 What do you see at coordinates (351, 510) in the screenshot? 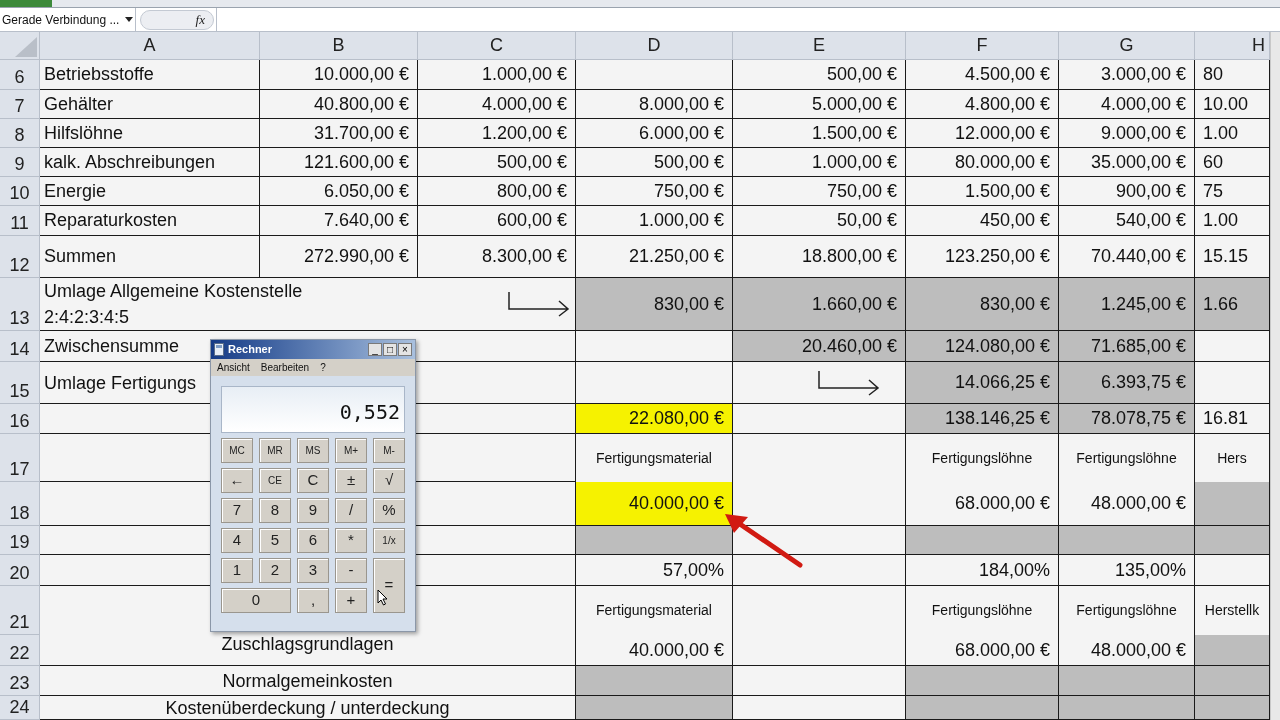
I see `calculator-key: /` at bounding box center [351, 510].